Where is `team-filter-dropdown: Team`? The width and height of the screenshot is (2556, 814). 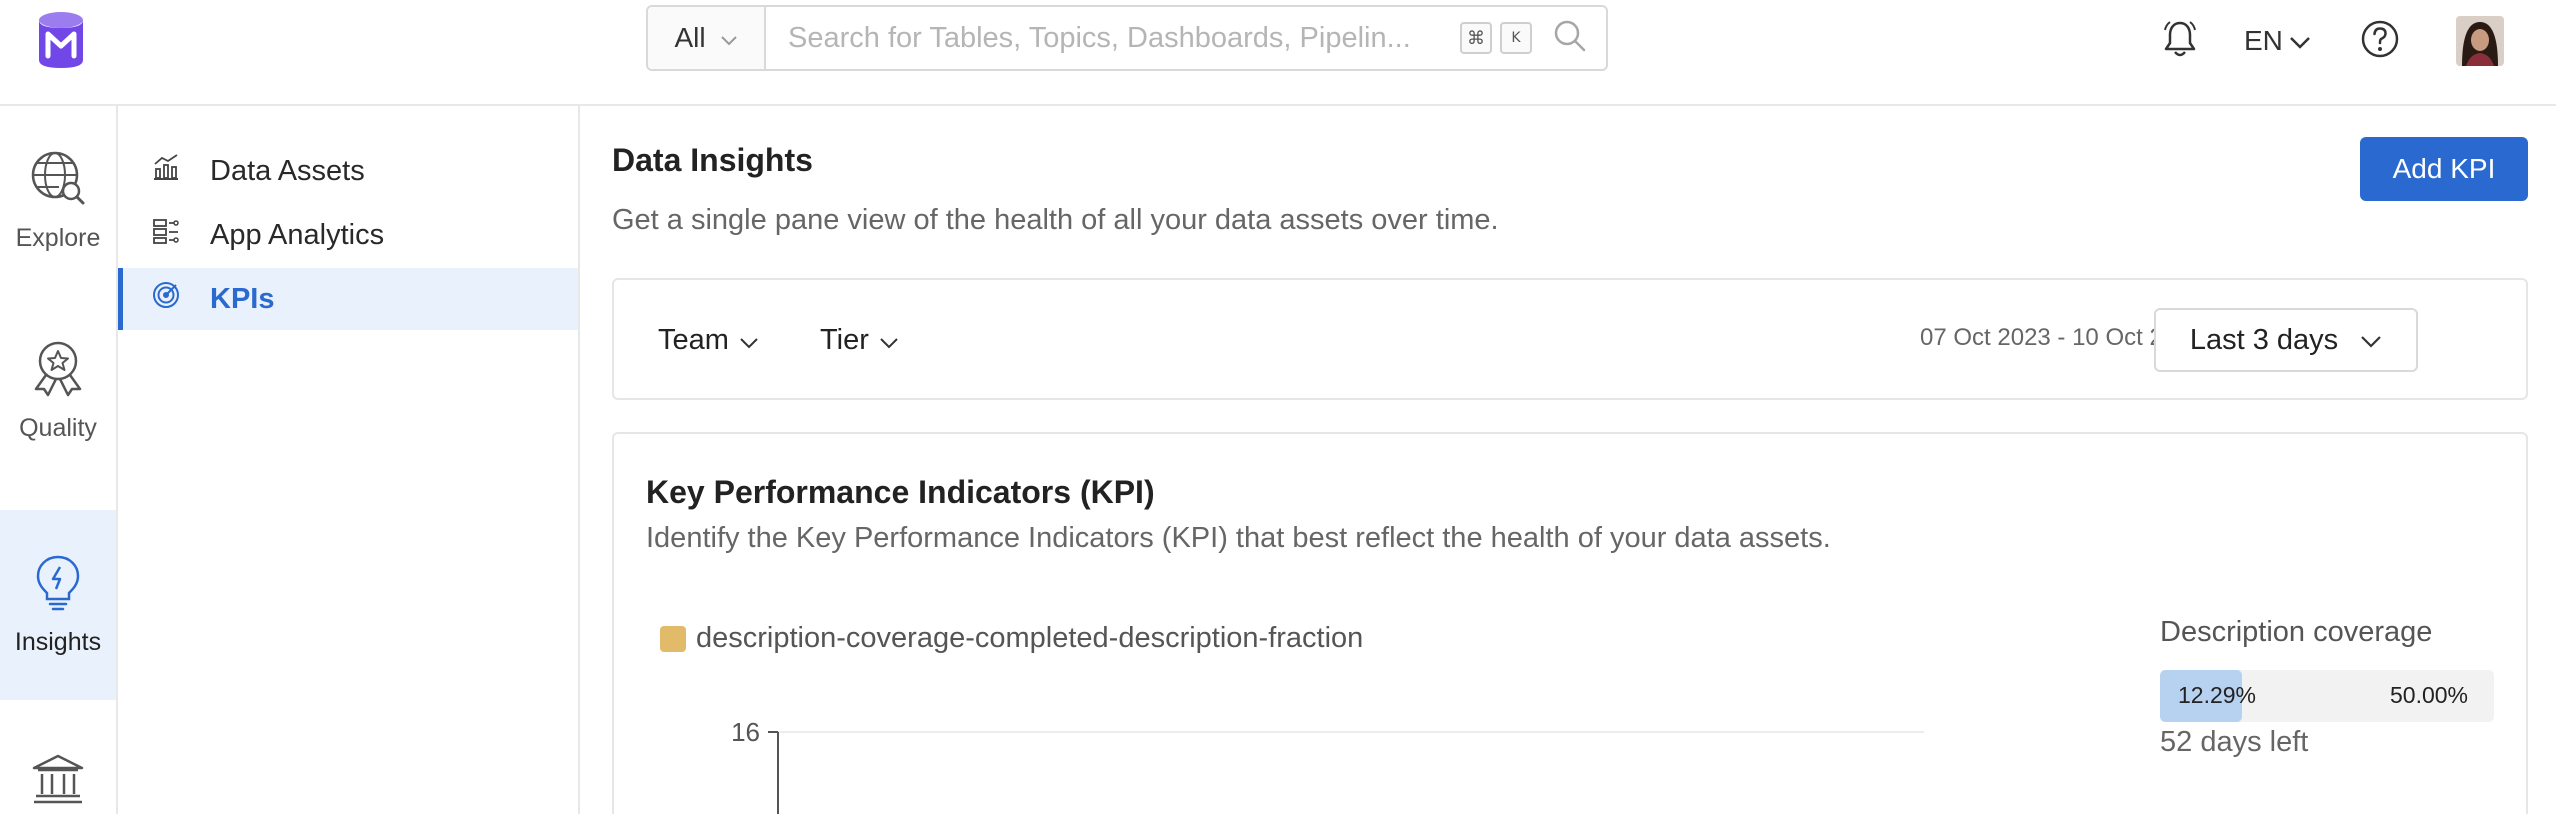 team-filter-dropdown: Team is located at coordinates (708, 340).